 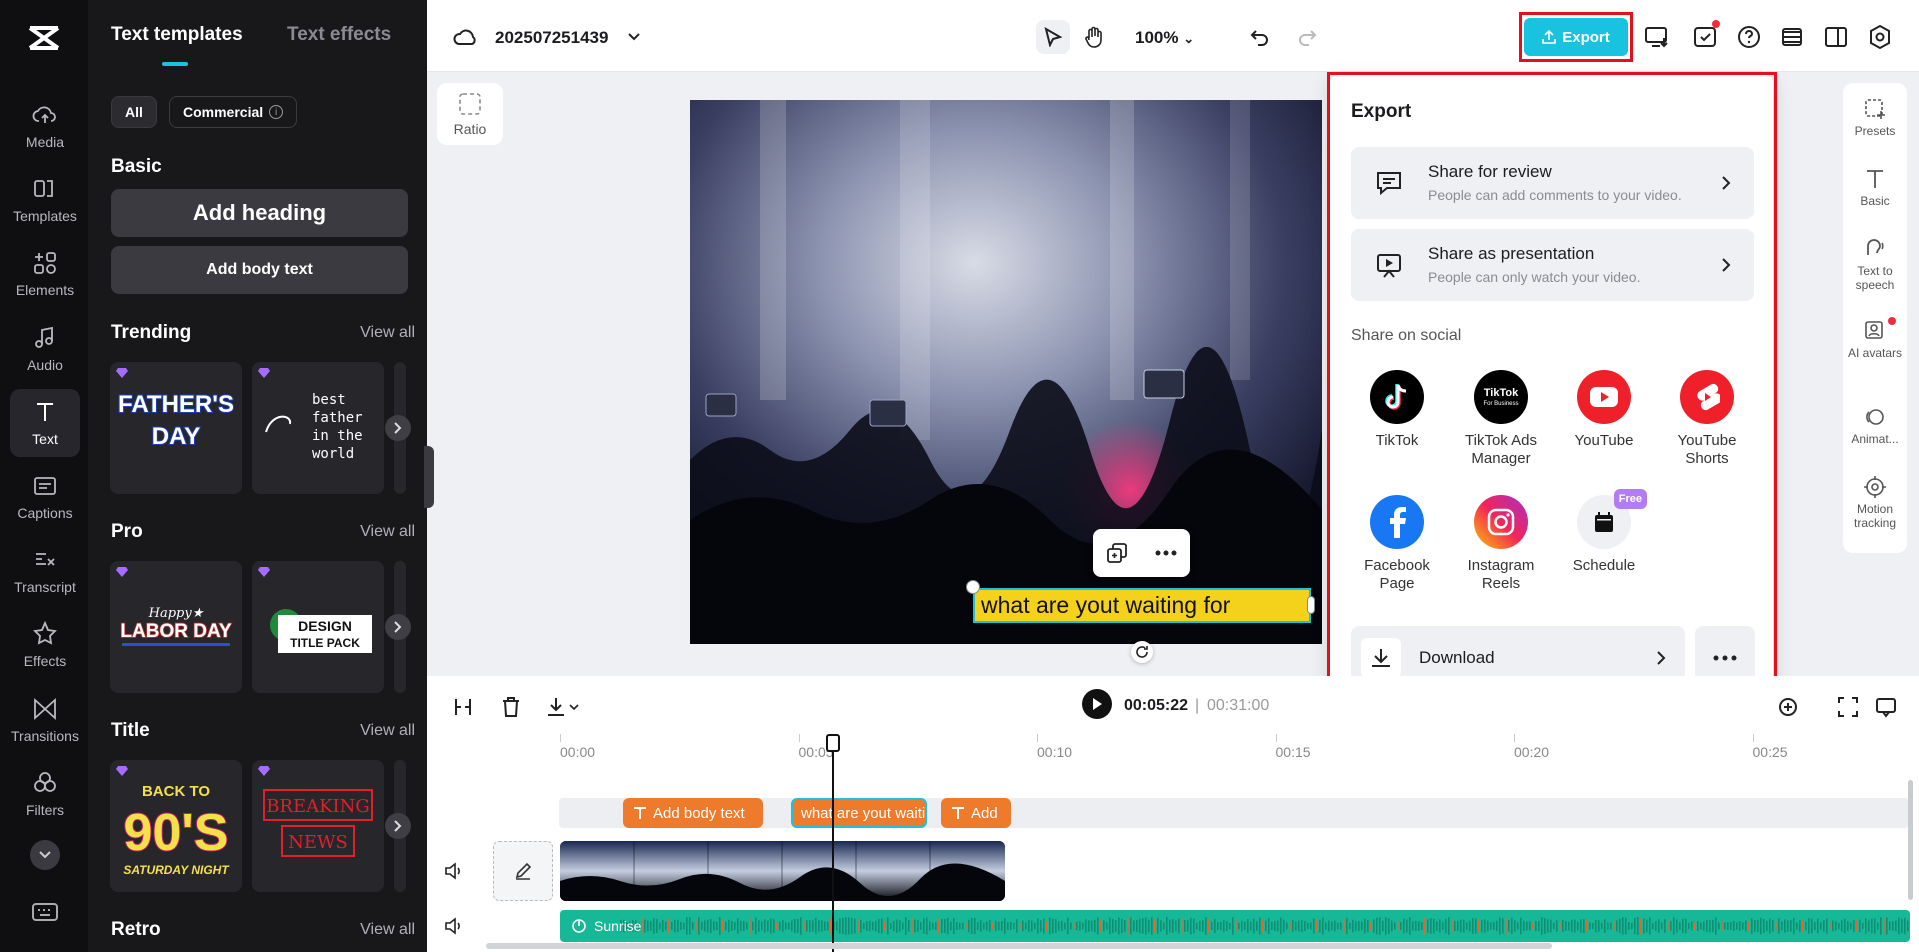 I want to click on top-toolbar: 202507251439 100% ⌄ Export, so click(x=1173, y=36).